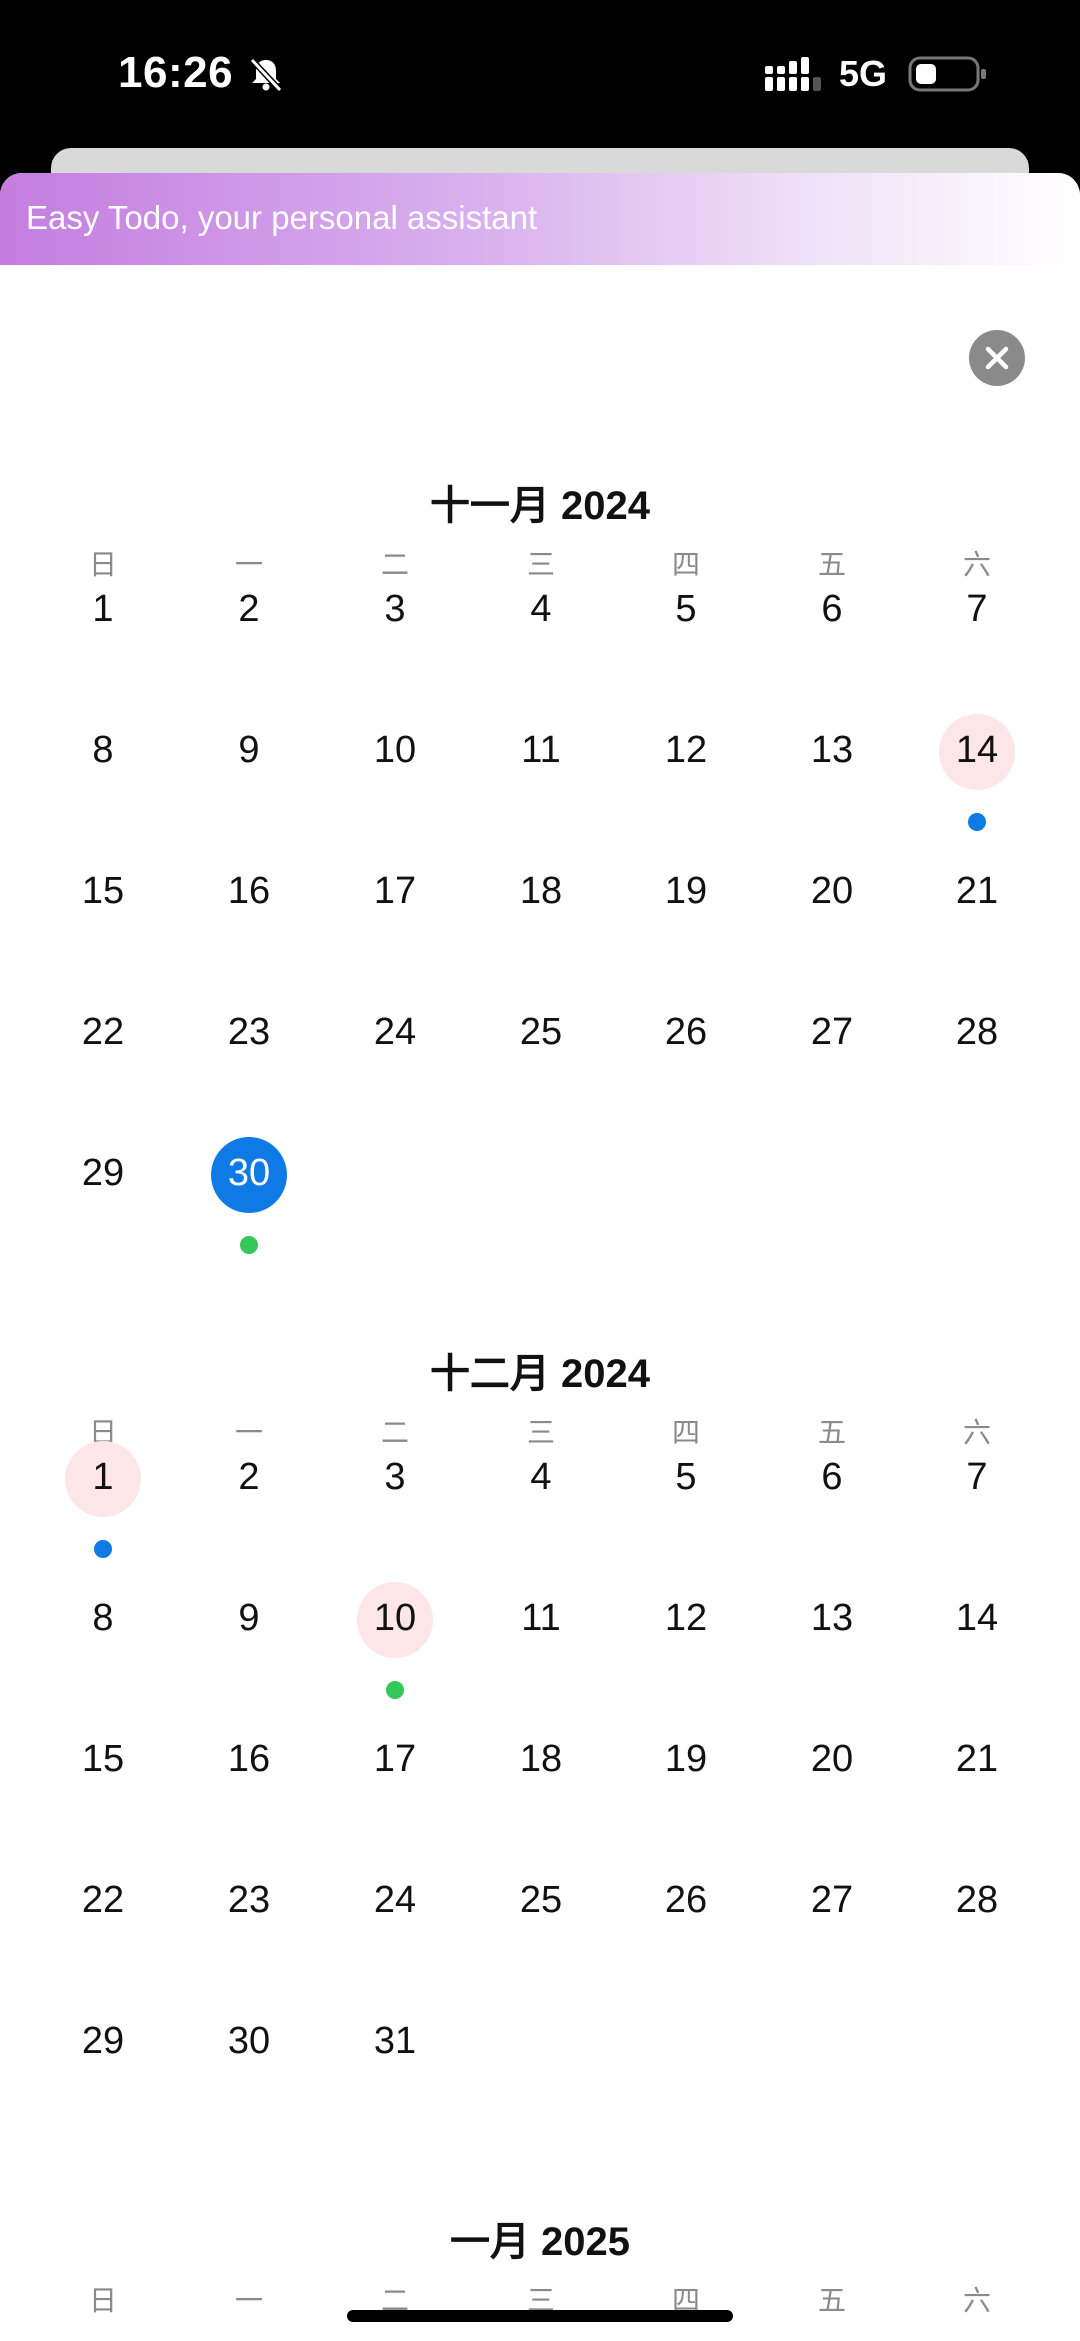 Image resolution: width=1080 pixels, height=2341 pixels. I want to click on bell-muted-icon, so click(266, 75).